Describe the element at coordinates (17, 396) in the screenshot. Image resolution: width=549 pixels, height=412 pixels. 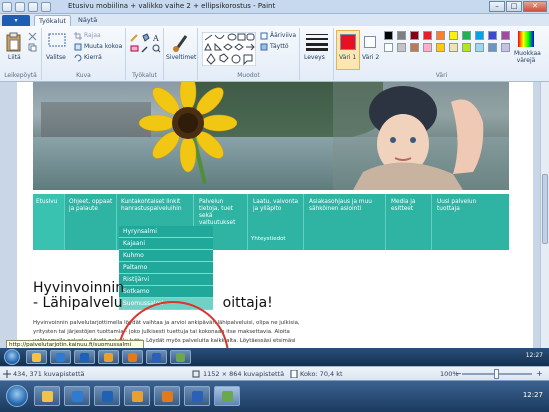
I see `start-button` at that location.